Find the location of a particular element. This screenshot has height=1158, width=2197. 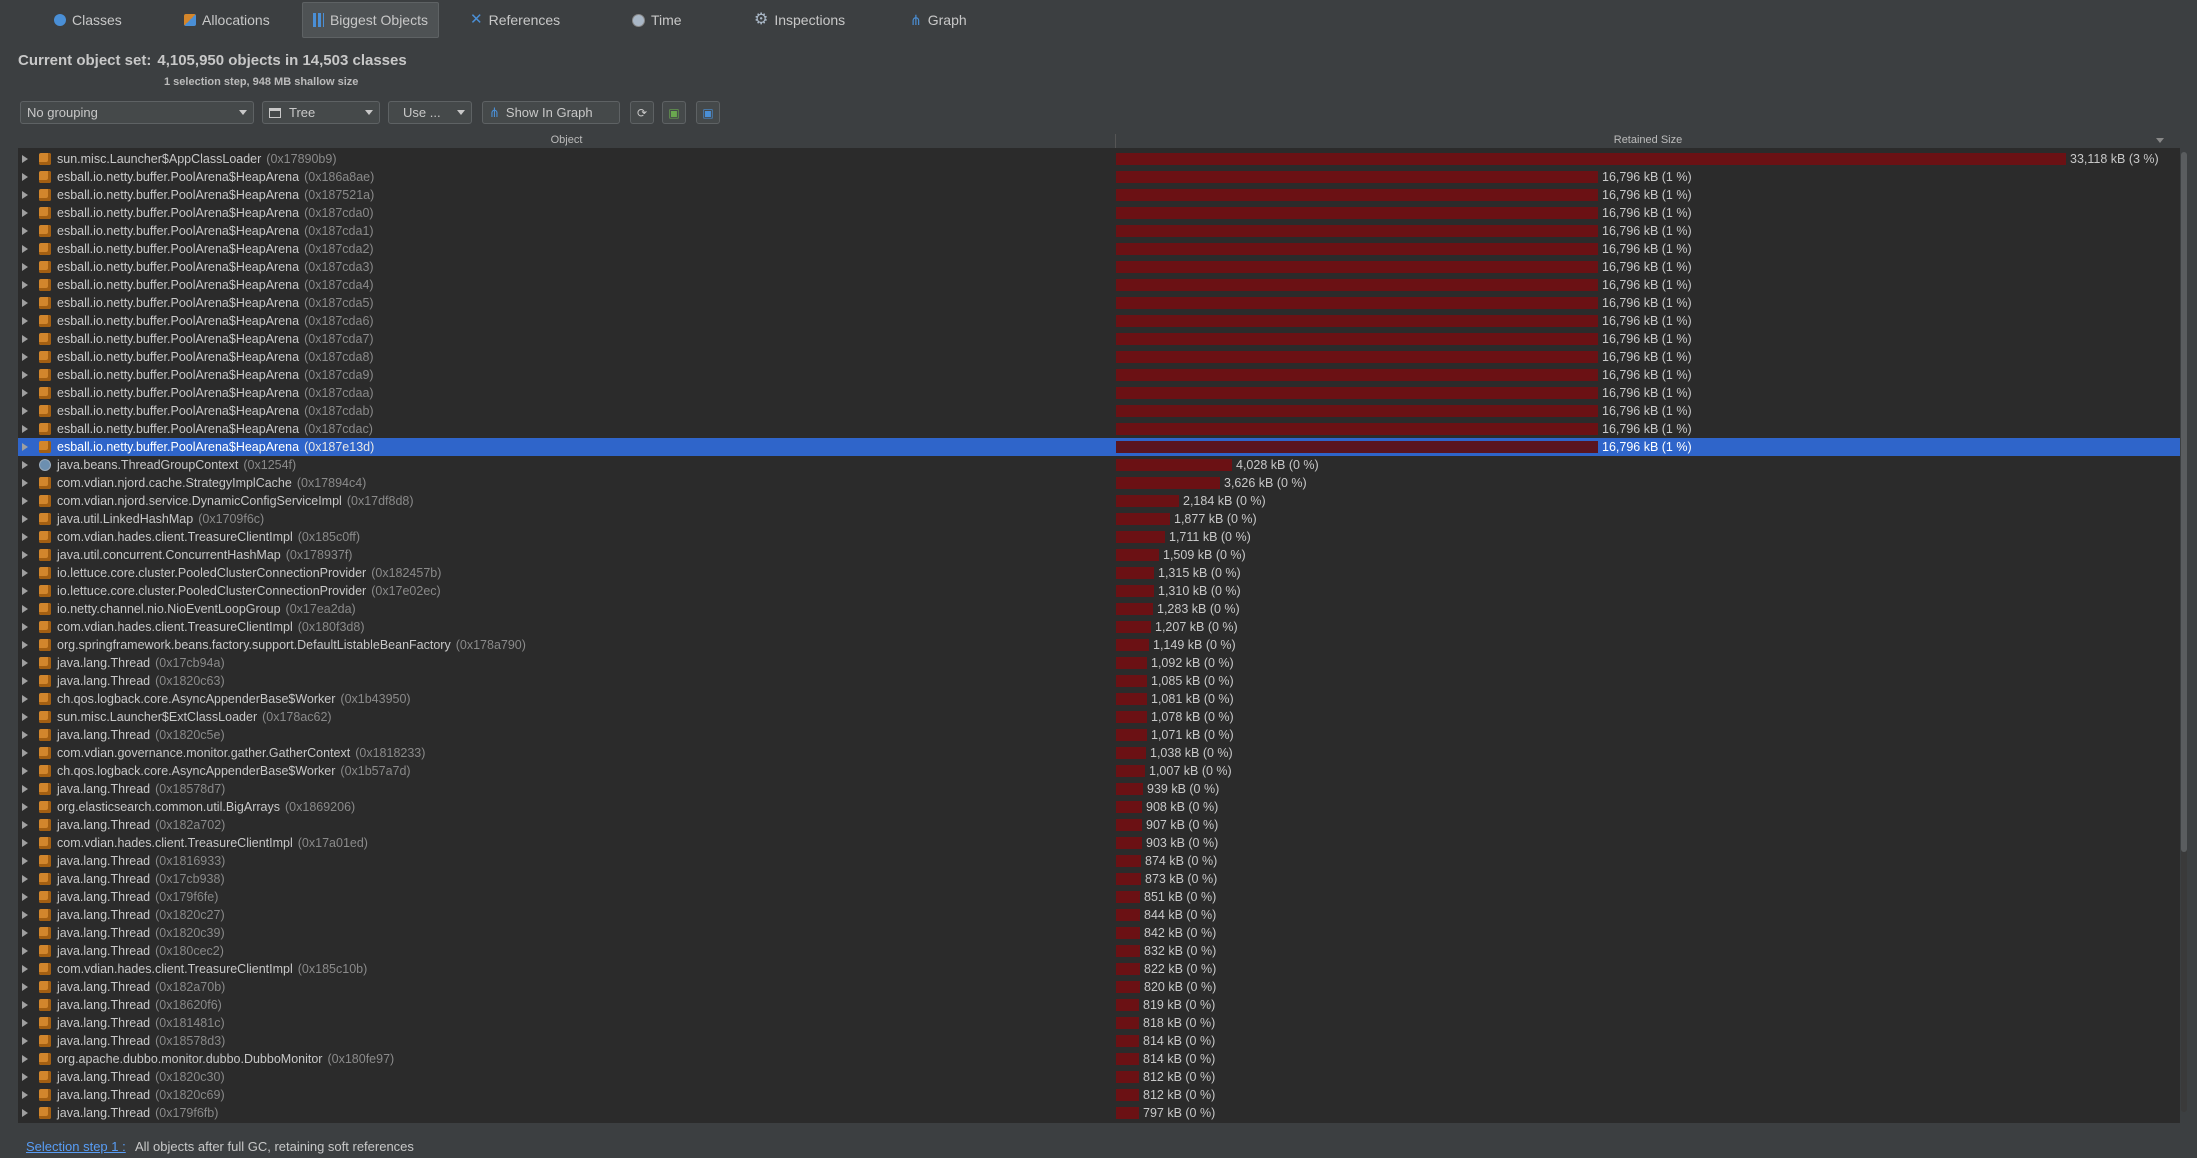

tab-graph: ⋔ Graph is located at coordinates (938, 20).